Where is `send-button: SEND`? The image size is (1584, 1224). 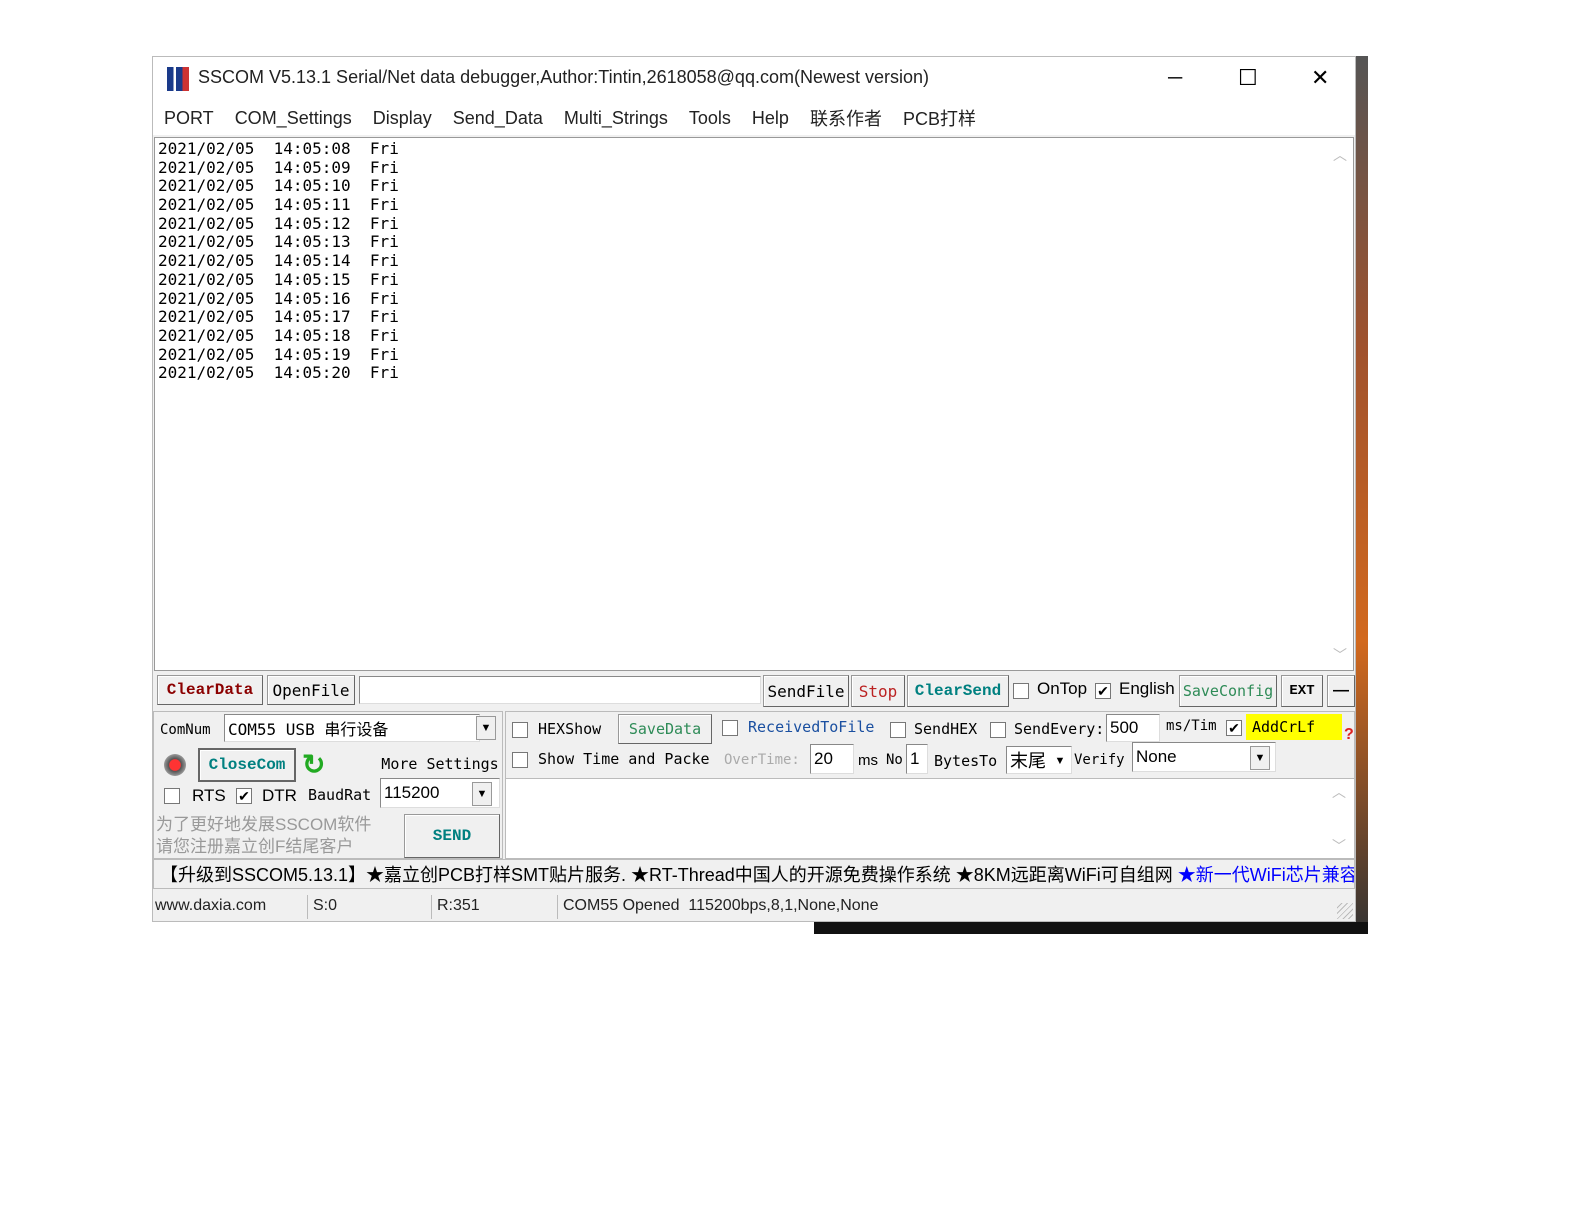 send-button: SEND is located at coordinates (452, 836).